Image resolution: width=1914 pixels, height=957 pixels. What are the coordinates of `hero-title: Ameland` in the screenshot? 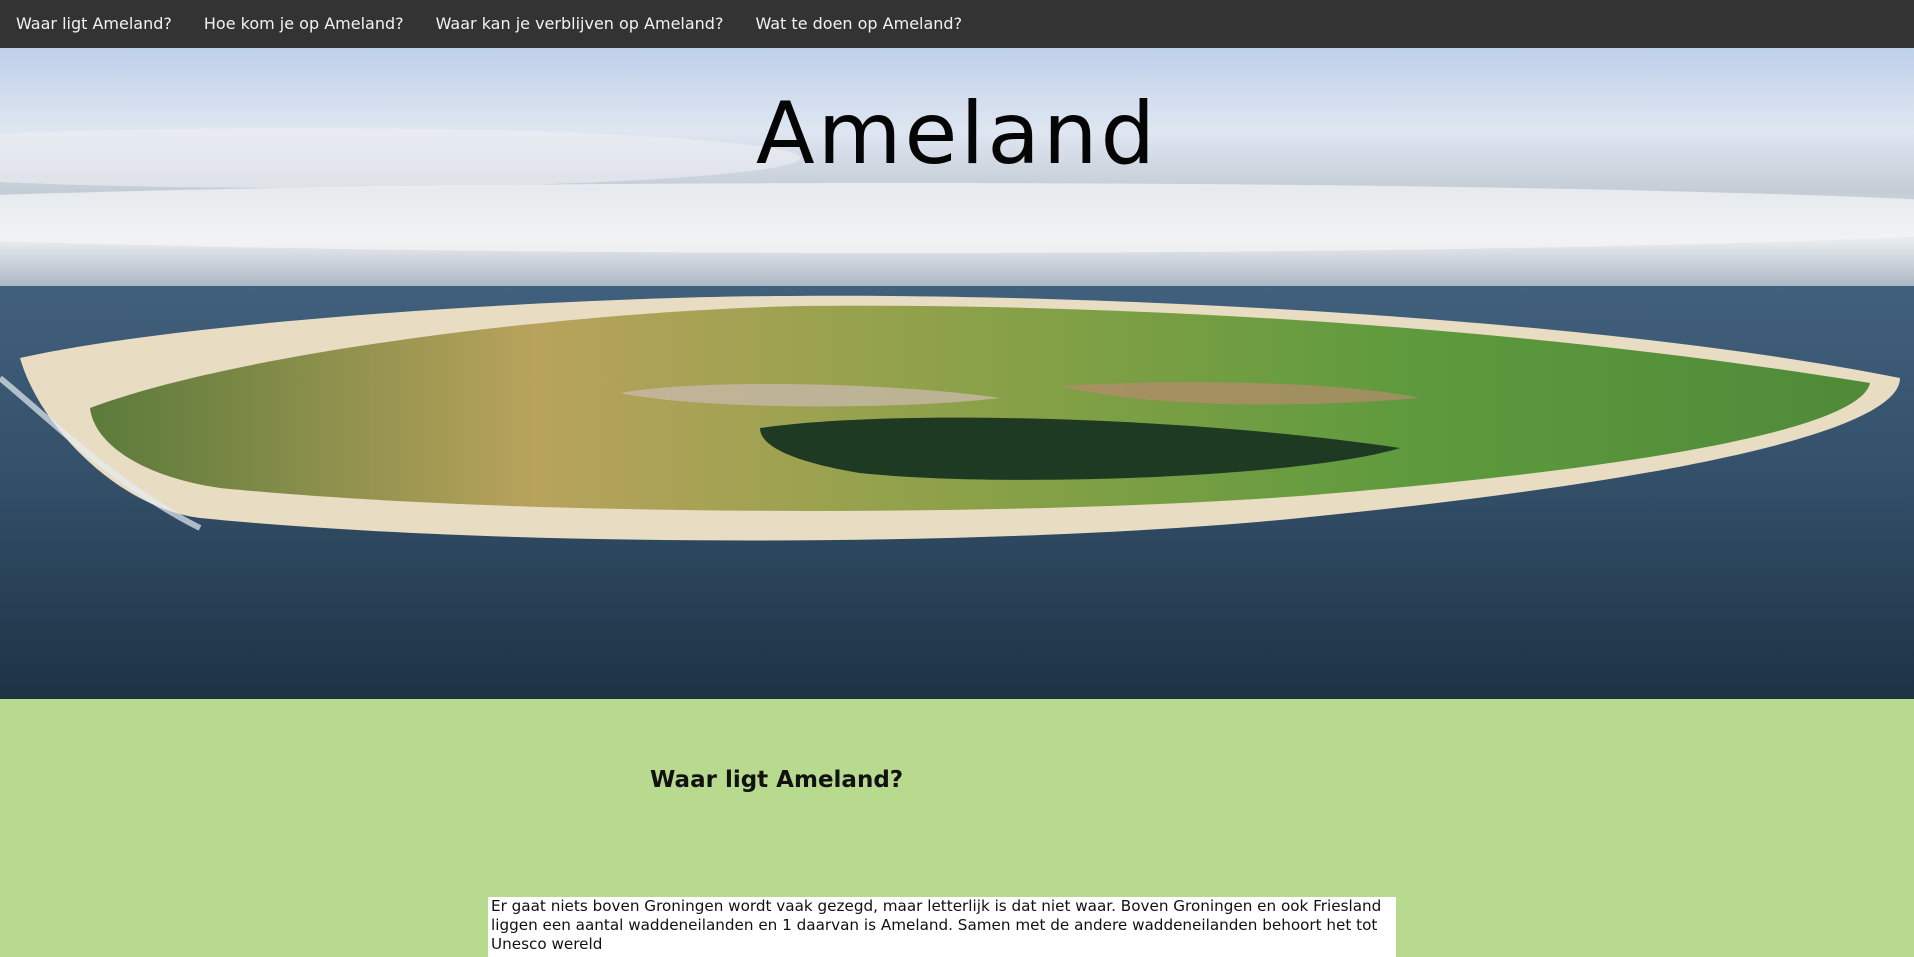 It's located at (957, 134).